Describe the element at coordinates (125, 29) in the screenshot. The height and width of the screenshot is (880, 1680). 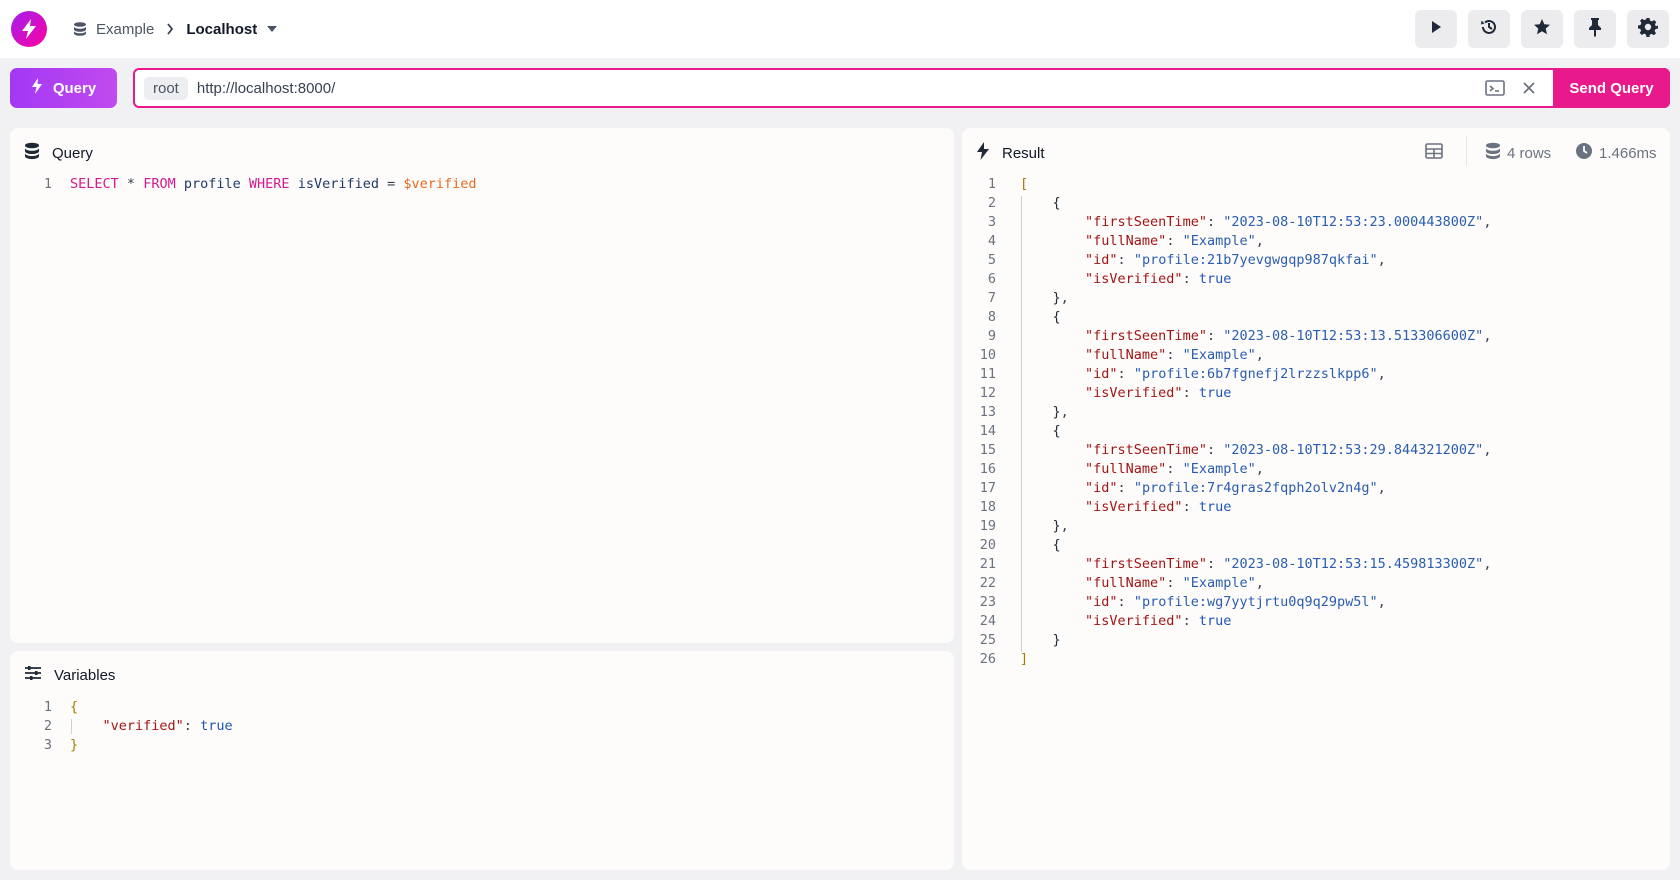
I see `breadcrumb-namespace: Example` at that location.